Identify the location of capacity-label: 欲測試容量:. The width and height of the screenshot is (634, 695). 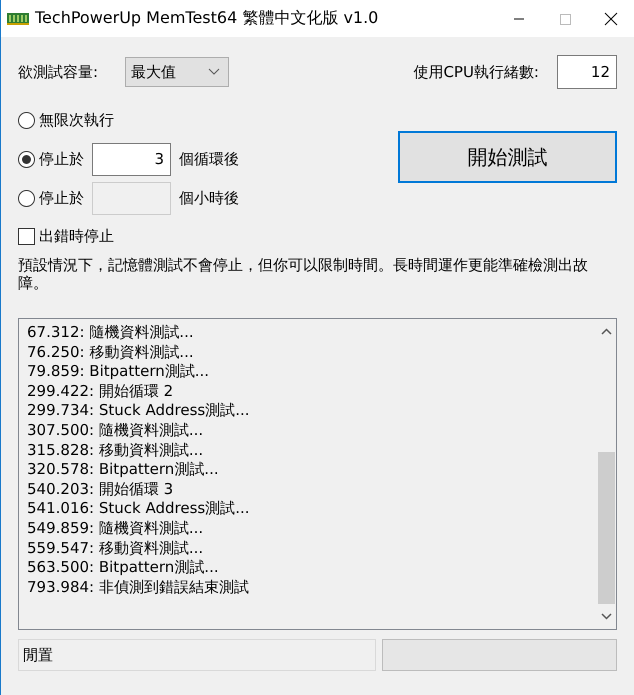
(58, 72).